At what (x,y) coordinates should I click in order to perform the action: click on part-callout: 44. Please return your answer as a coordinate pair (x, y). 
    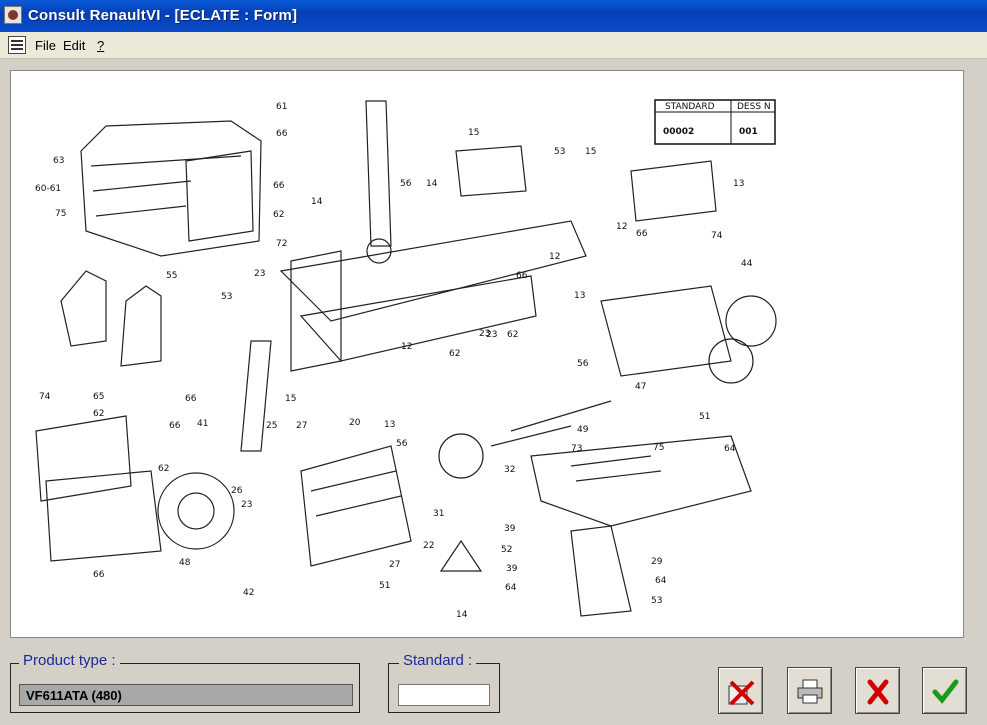
    Looking at the image, I should click on (747, 264).